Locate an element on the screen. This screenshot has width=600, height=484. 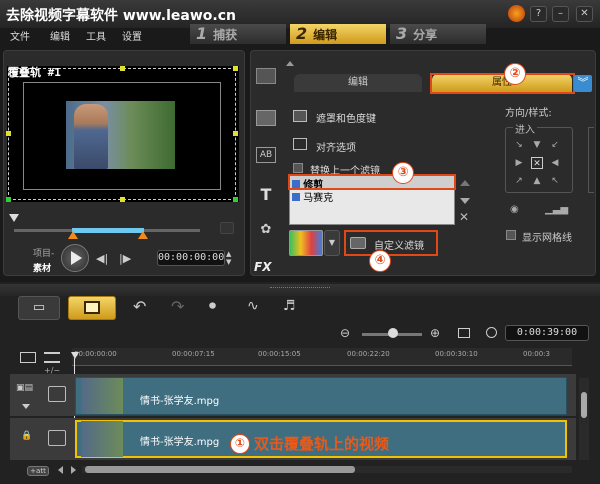
timeline-ruler is located at coordinates (322, 357).